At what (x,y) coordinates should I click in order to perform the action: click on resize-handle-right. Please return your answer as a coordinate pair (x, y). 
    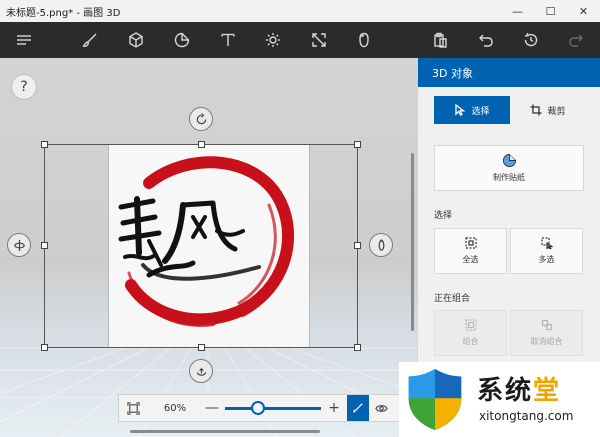
    Looking at the image, I should click on (357, 245).